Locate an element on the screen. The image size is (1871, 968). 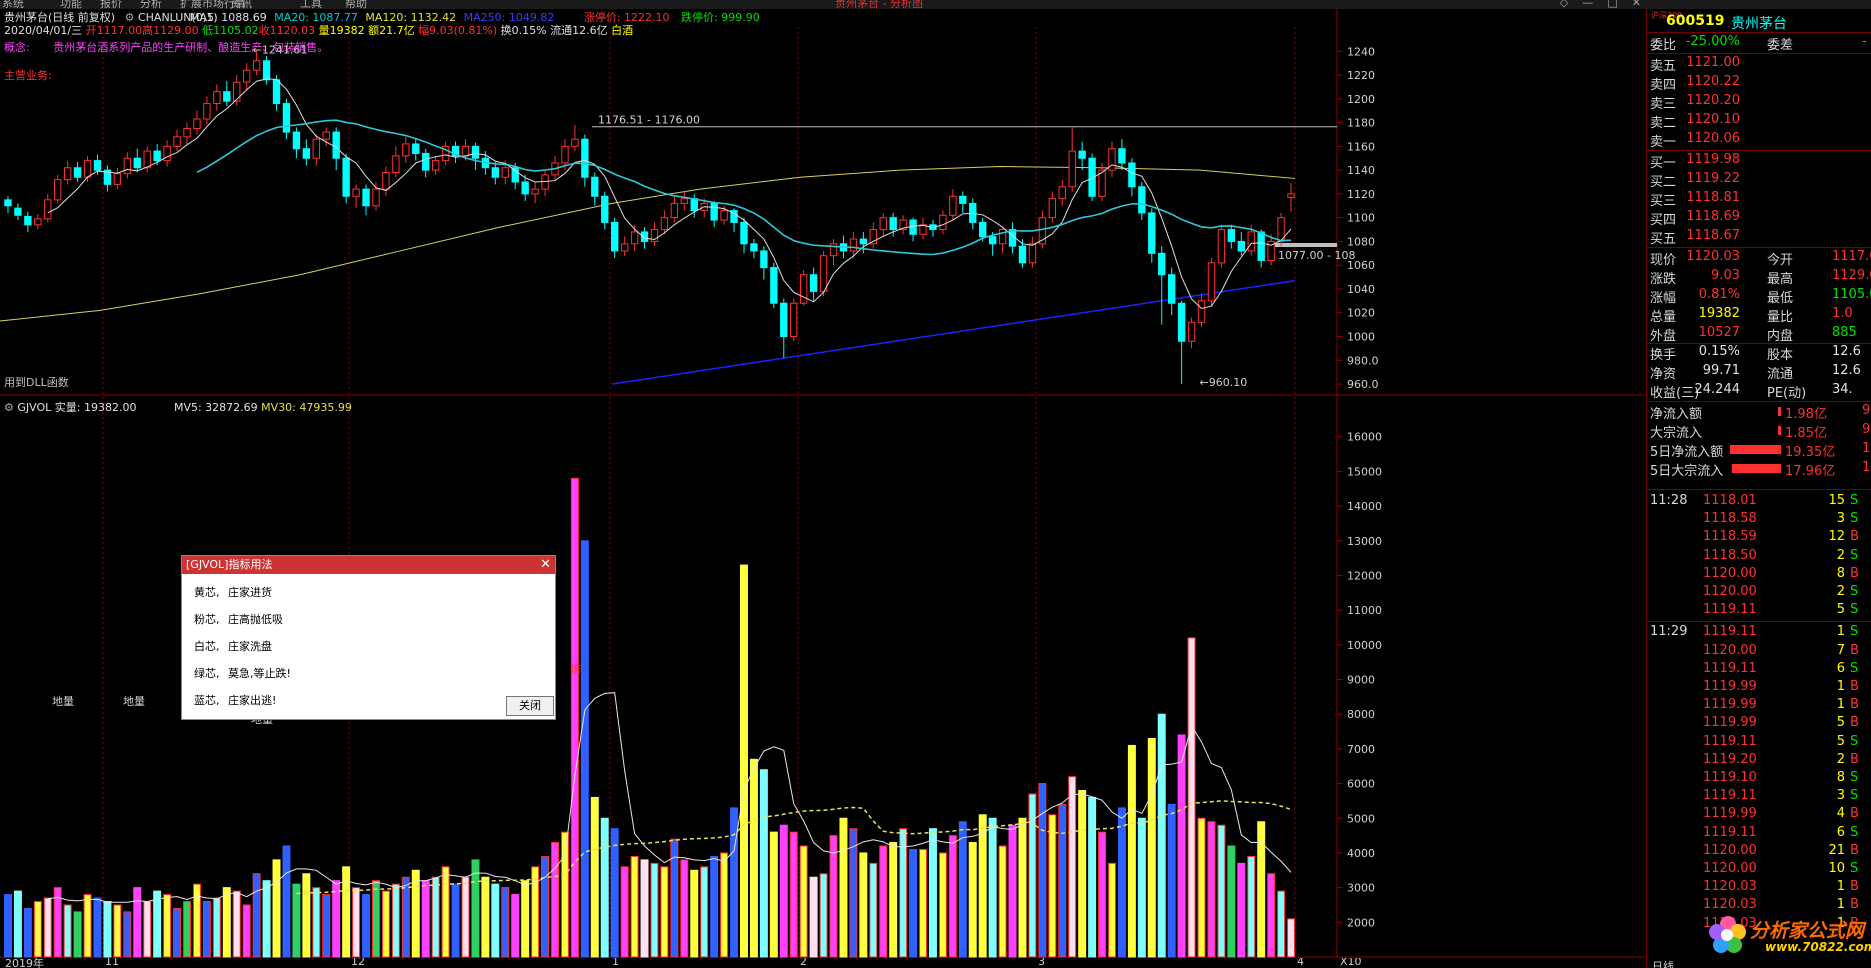
menu-item: 资讯 is located at coordinates (241, 4).